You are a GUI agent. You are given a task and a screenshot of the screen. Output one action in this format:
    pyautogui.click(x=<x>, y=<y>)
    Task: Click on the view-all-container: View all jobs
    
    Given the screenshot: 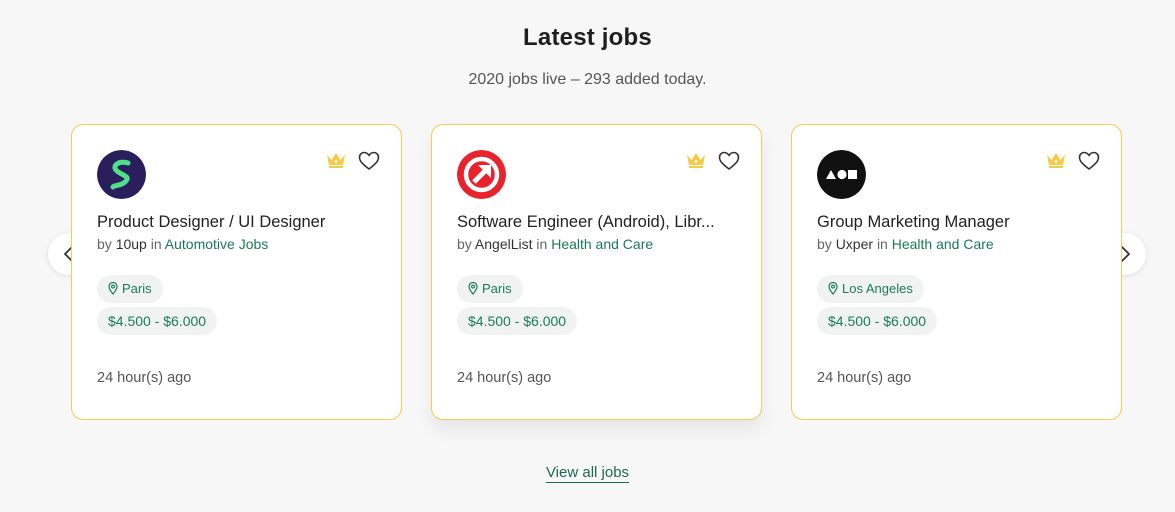 What is the action you would take?
    pyautogui.click(x=587, y=473)
    